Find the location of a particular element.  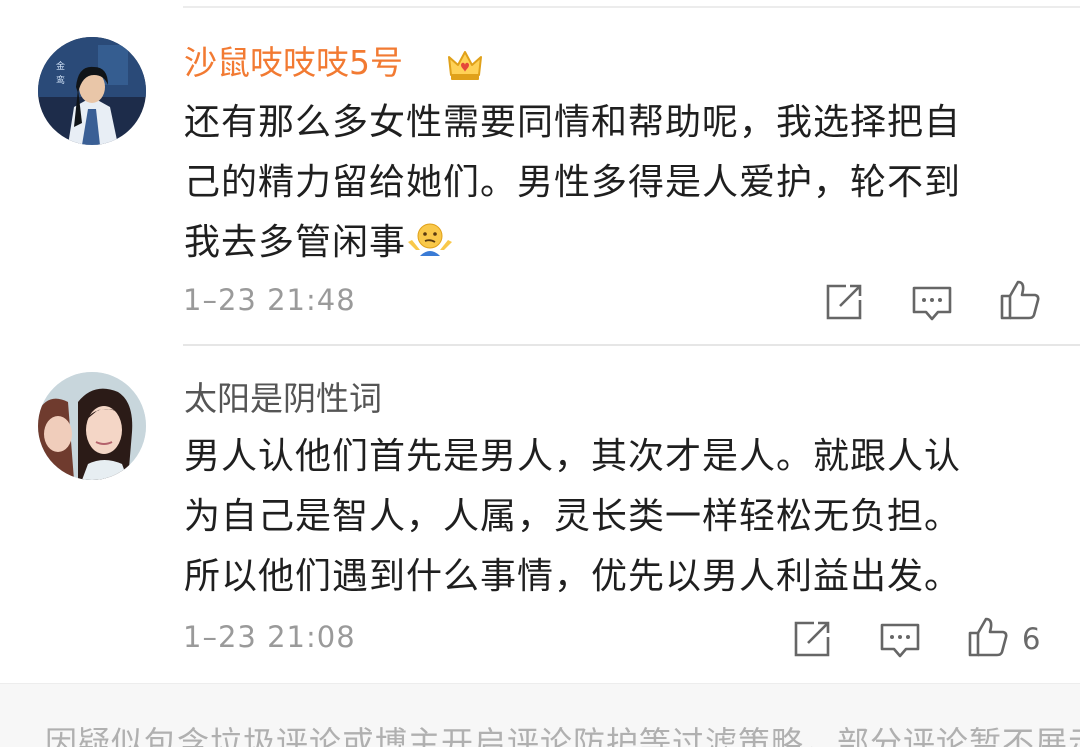

comment-line-text: 己的精力留给她们。男性多得是人爱护，轮不到 is located at coordinates (573, 182).